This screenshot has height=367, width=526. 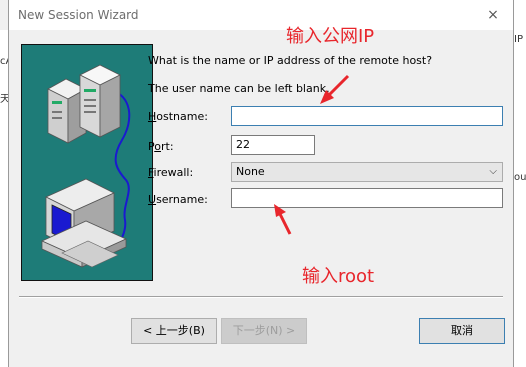 I want to click on annotation-arrows, so click(x=312, y=154).